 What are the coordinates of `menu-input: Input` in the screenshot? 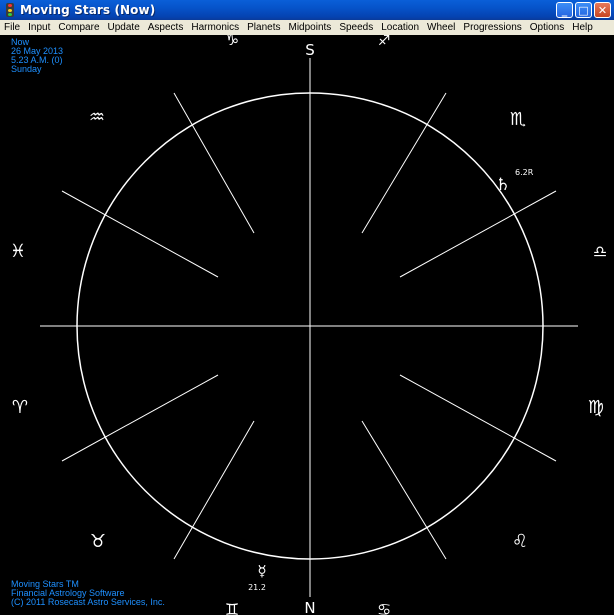 It's located at (39, 27).